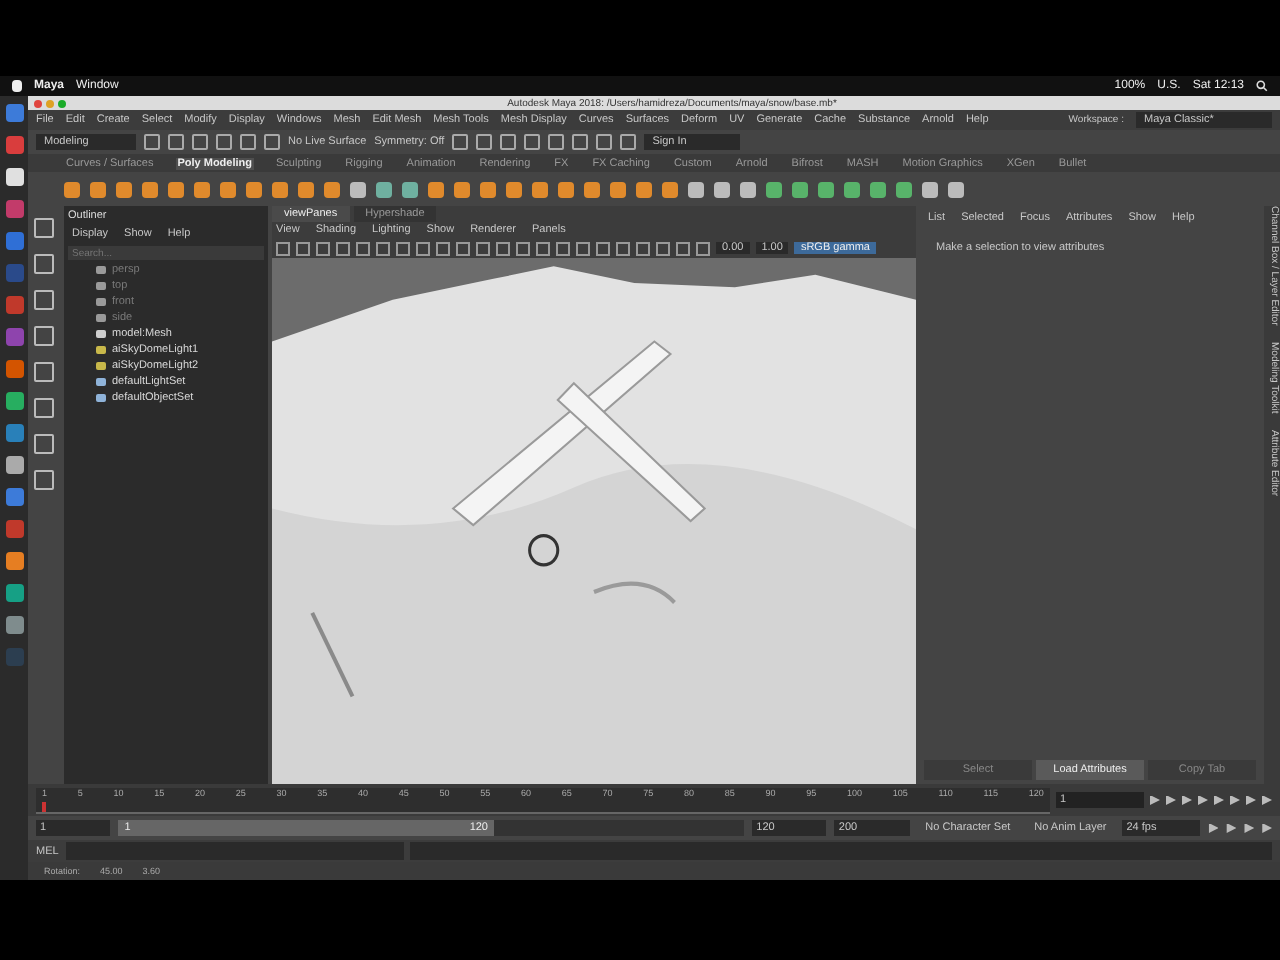  Describe the element at coordinates (1262, 86) in the screenshot. I see `search-icon` at that location.